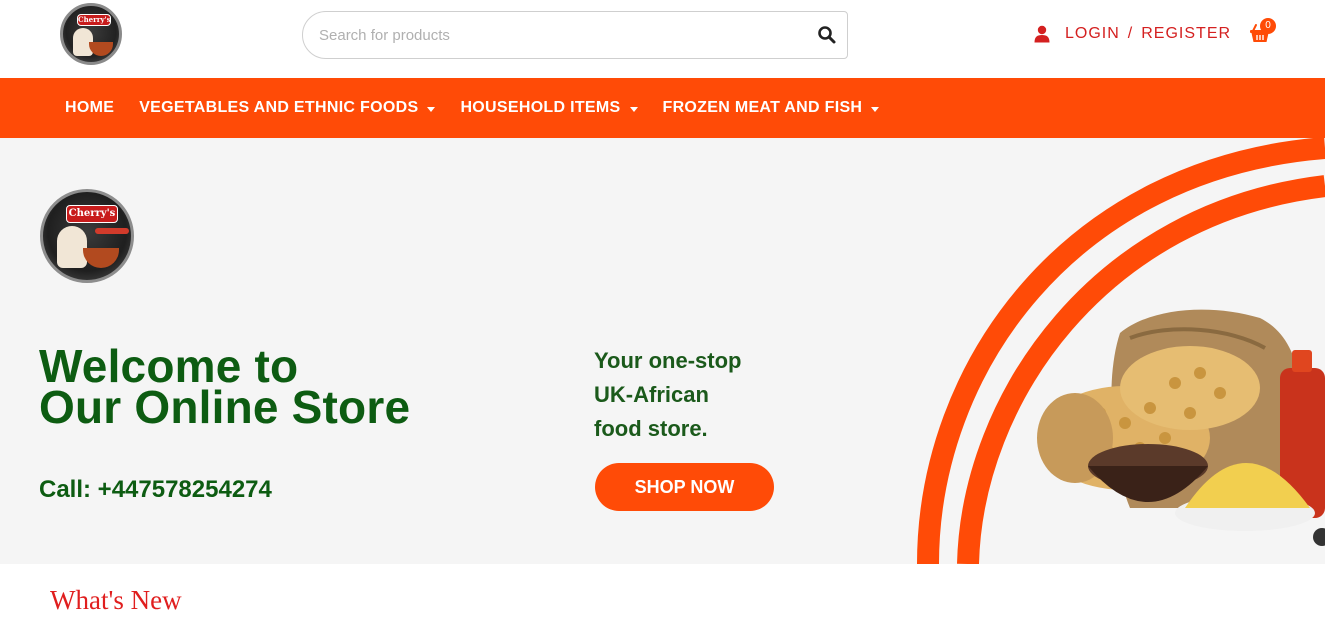  Describe the element at coordinates (1042, 34) in the screenshot. I see `user-icon` at that location.